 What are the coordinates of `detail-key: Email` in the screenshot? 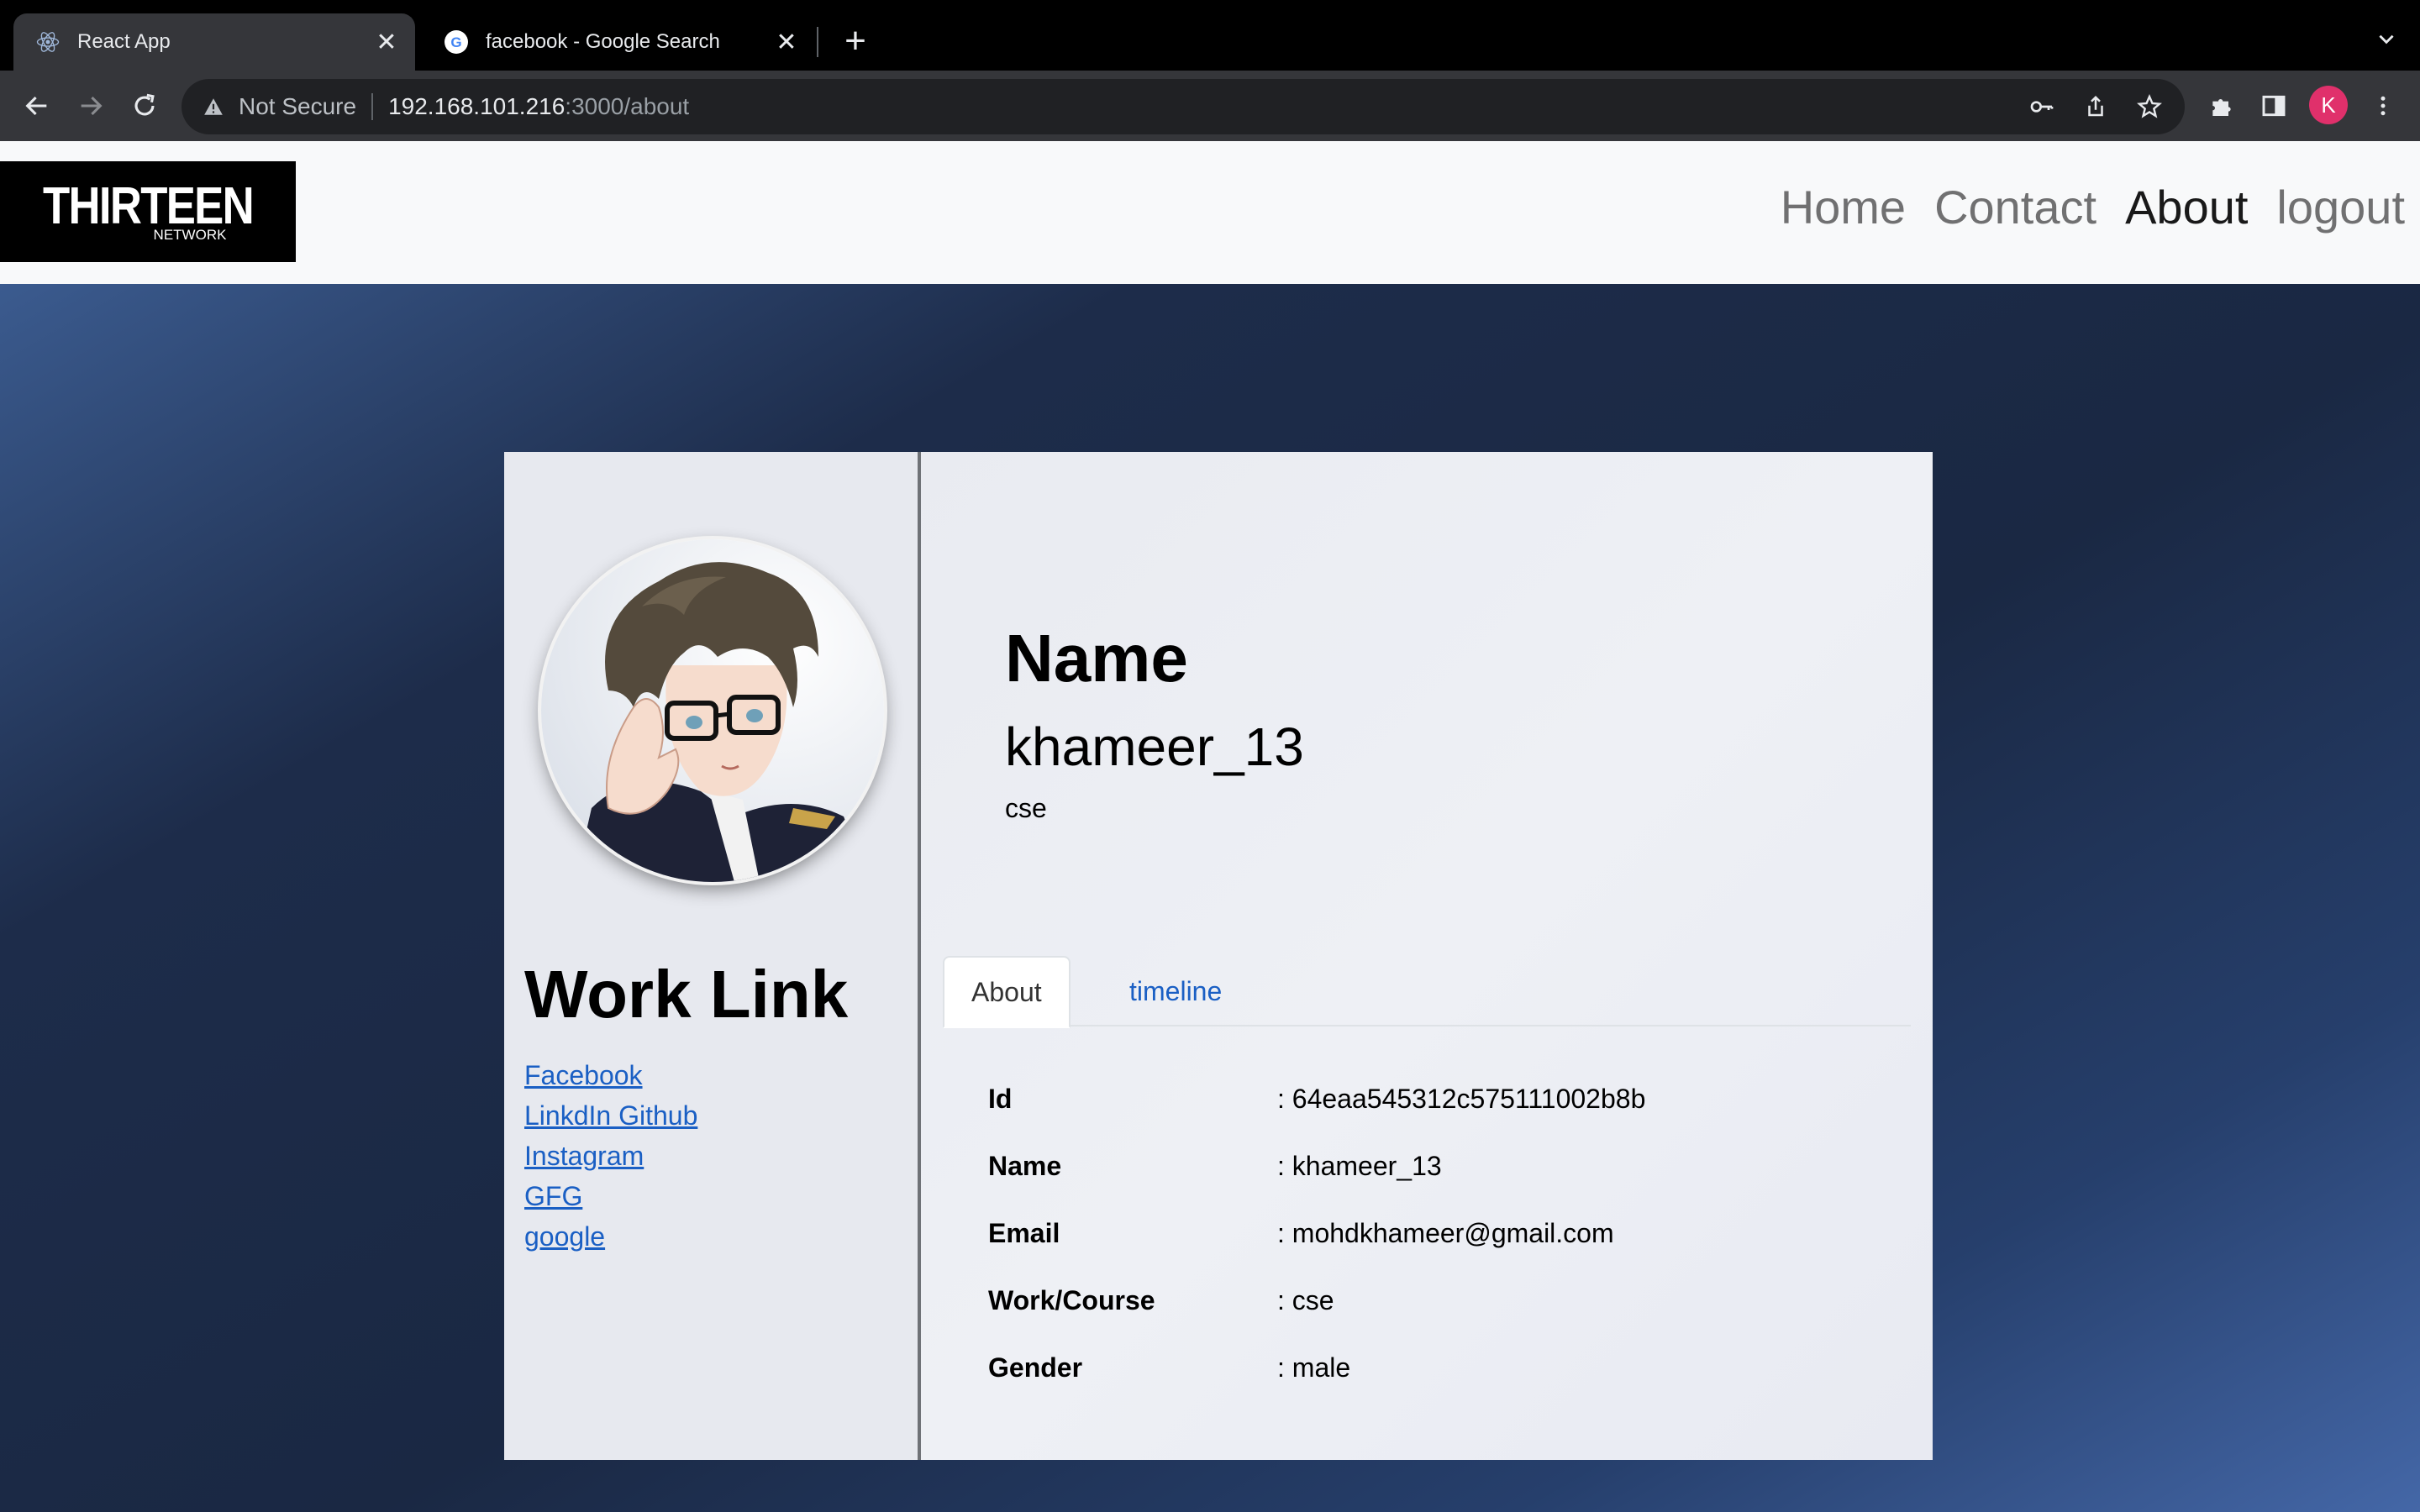 It's located at (1024, 1233).